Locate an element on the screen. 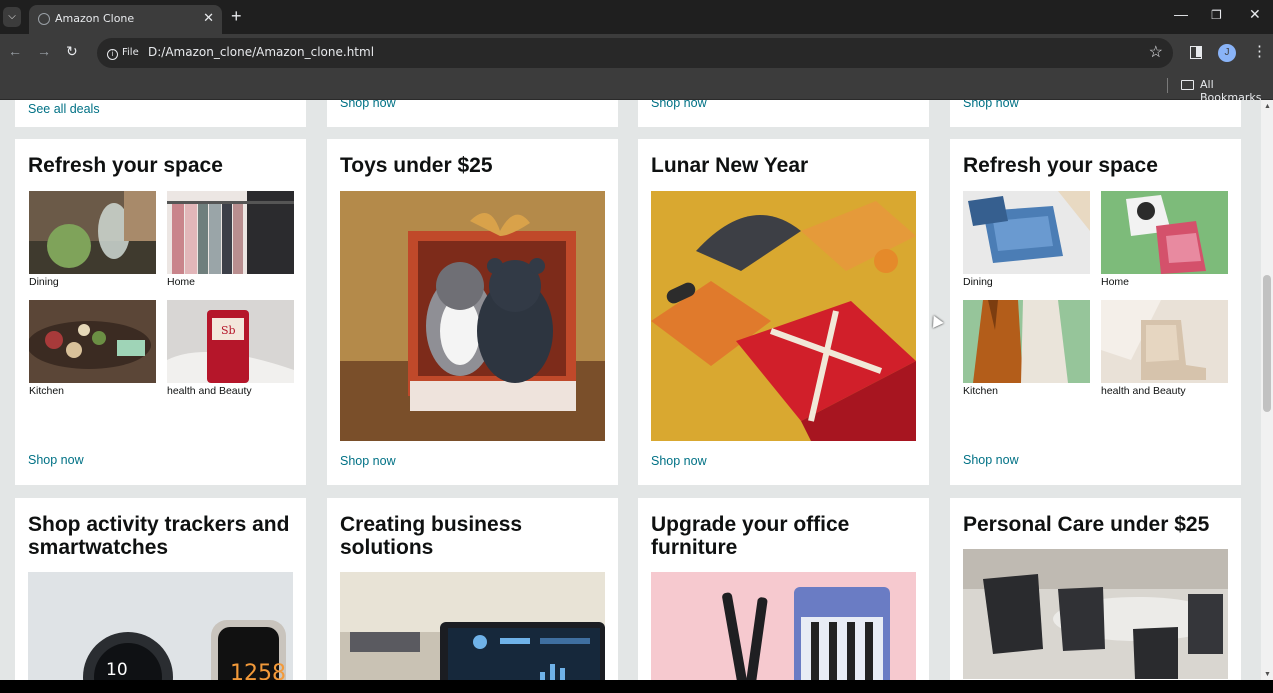 The width and height of the screenshot is (1273, 693). svg-text: 10 is located at coordinates (117, 670).